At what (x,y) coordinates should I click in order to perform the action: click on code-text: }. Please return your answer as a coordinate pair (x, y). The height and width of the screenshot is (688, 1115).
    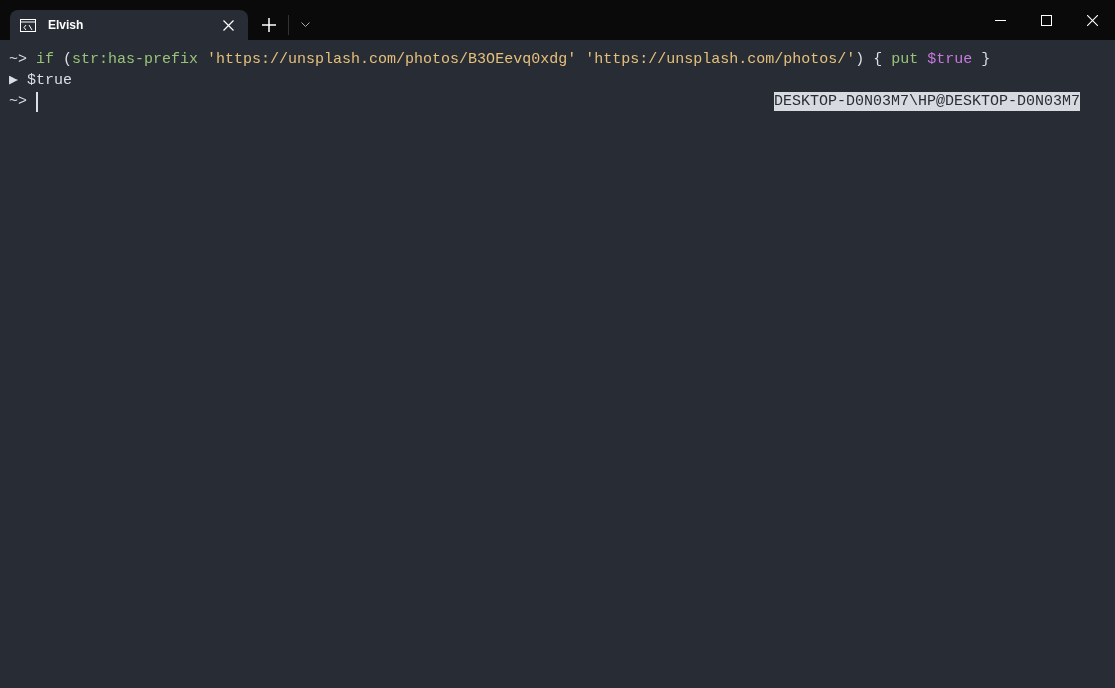
    Looking at the image, I should click on (986, 60).